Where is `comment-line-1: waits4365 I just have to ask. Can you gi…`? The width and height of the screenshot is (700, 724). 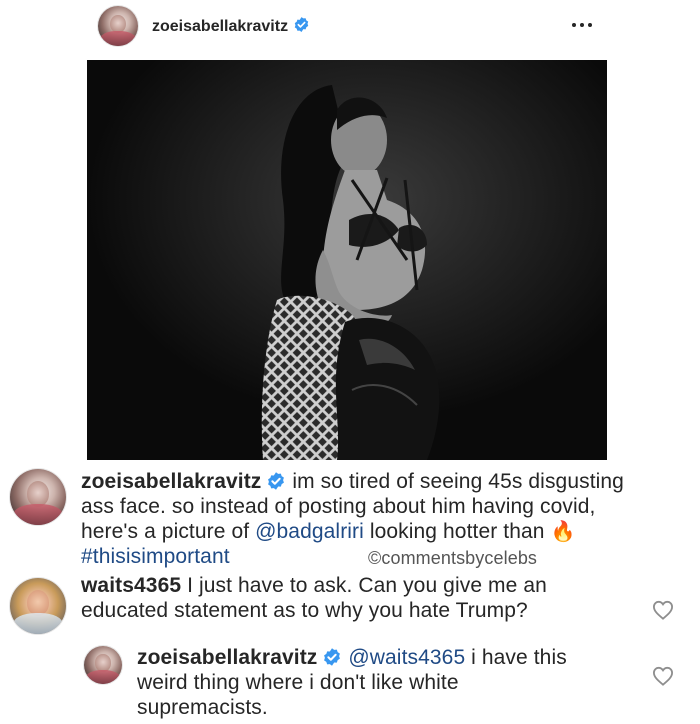 comment-line-1: waits4365 I just have to ask. Can you gi… is located at coordinates (361, 585).